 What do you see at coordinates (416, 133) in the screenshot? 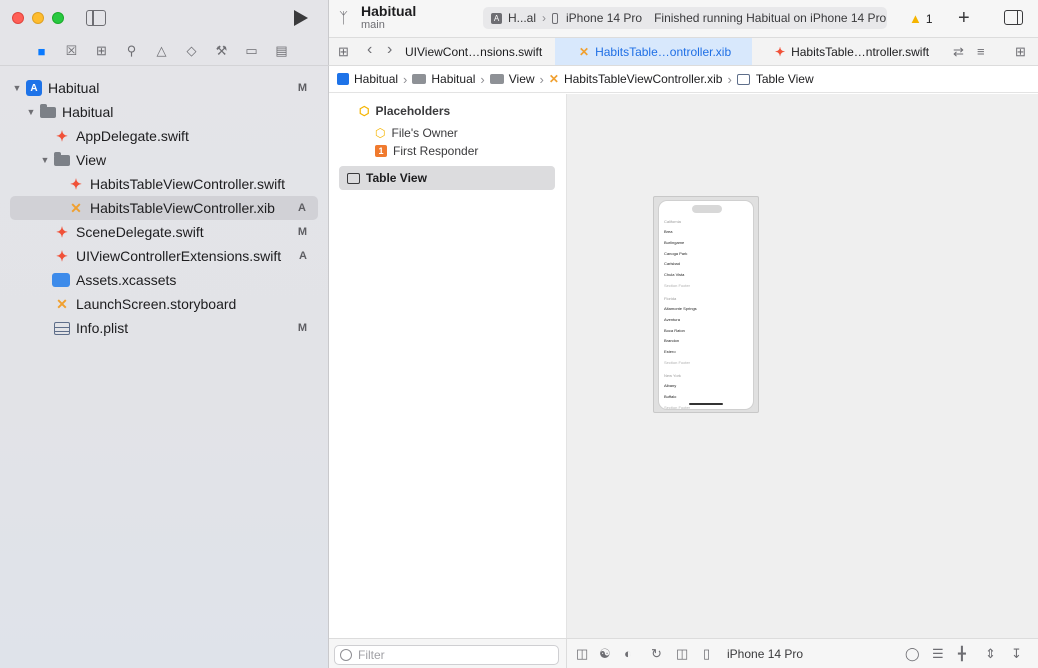
I see `outline-files-owner: ⬡ File's Owner` at bounding box center [416, 133].